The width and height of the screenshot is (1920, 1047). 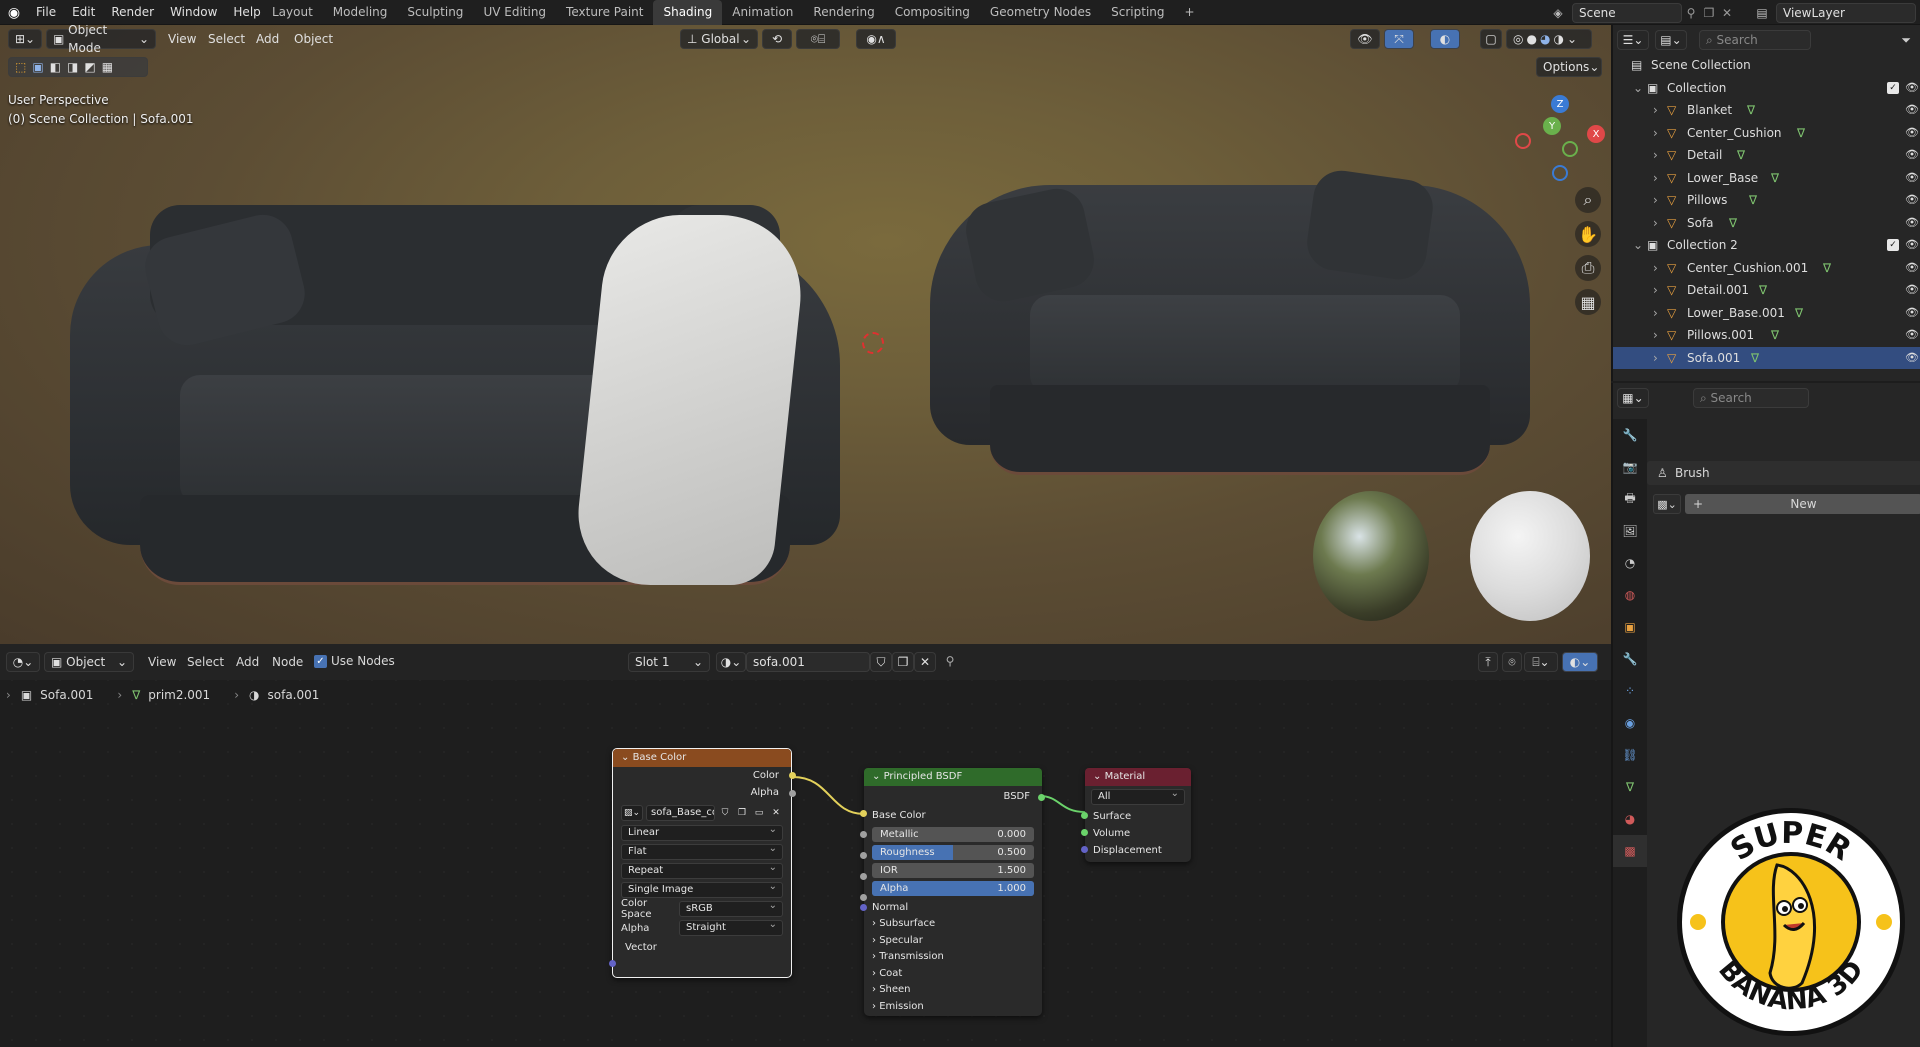 What do you see at coordinates (360, 12) in the screenshot?
I see `tab-modeling: Modeling` at bounding box center [360, 12].